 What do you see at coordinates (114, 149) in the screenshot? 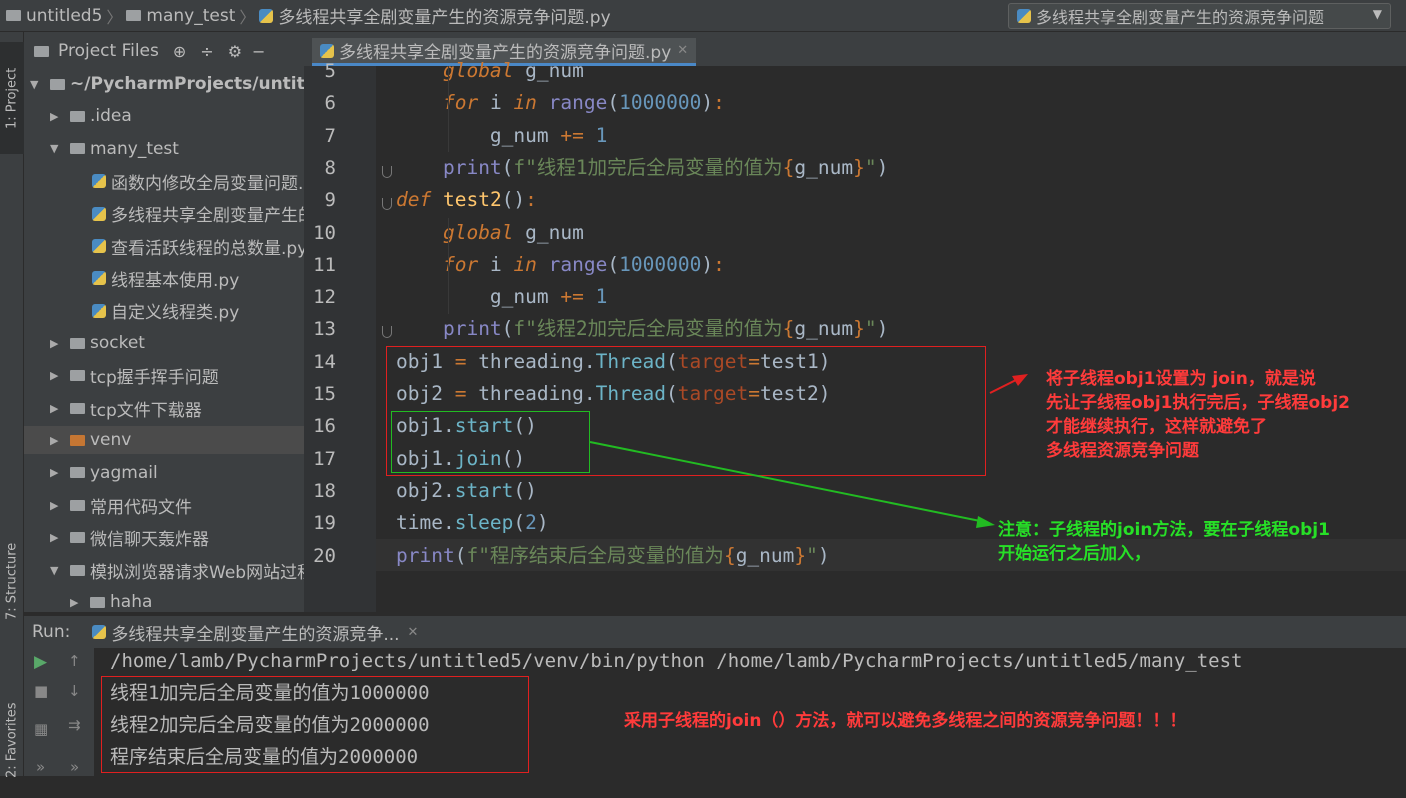
I see `tree-item: ▼ many_test` at bounding box center [114, 149].